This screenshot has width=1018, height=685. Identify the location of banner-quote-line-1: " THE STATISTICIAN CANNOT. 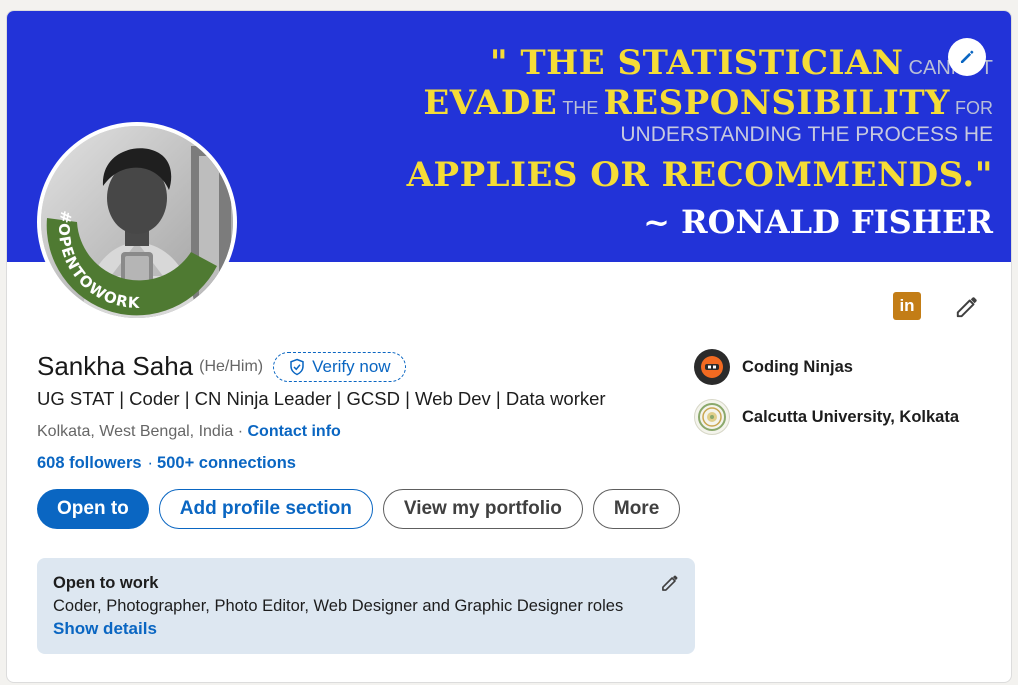
(741, 63).